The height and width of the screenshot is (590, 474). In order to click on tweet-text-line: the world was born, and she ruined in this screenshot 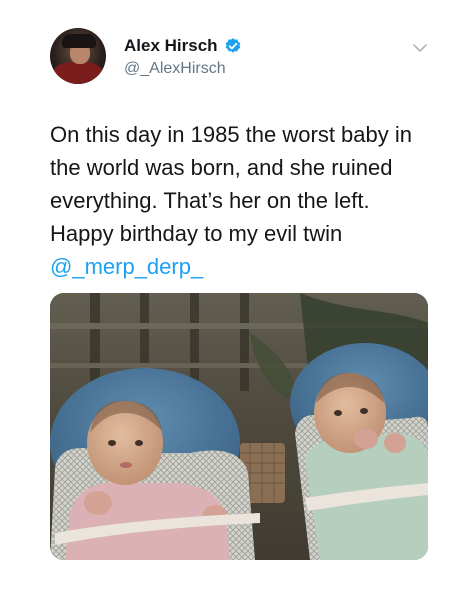, I will do `click(221, 167)`.